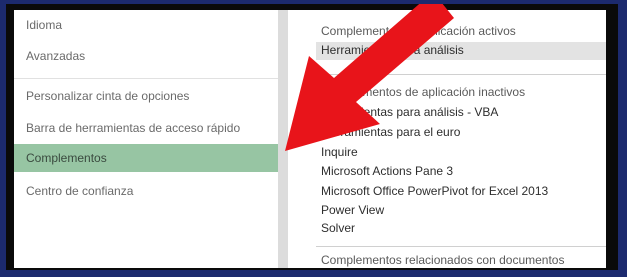  What do you see at coordinates (146, 96) in the screenshot?
I see `sidebar-item-personalizar-cinta: Personalizar cinta de opciones` at bounding box center [146, 96].